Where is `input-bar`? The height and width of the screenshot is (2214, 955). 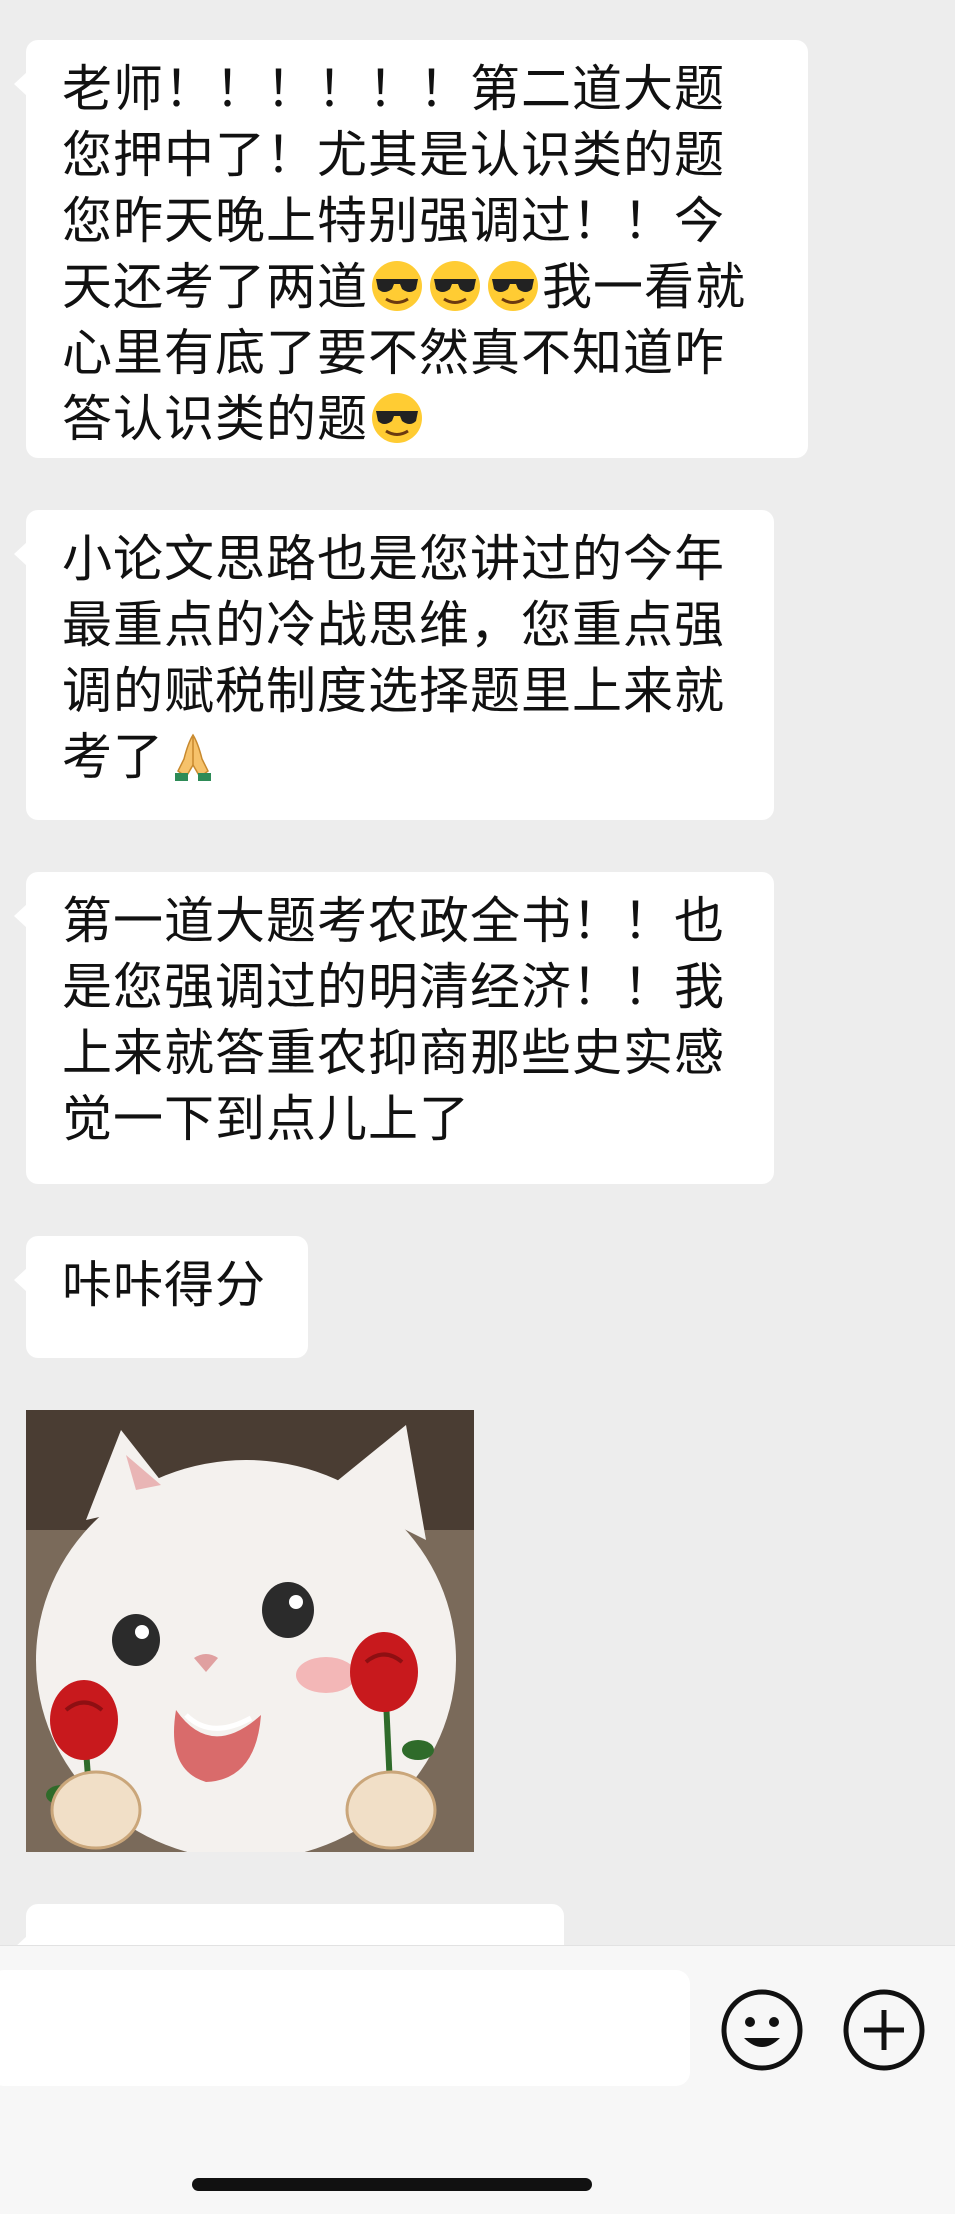 input-bar is located at coordinates (477, 2079).